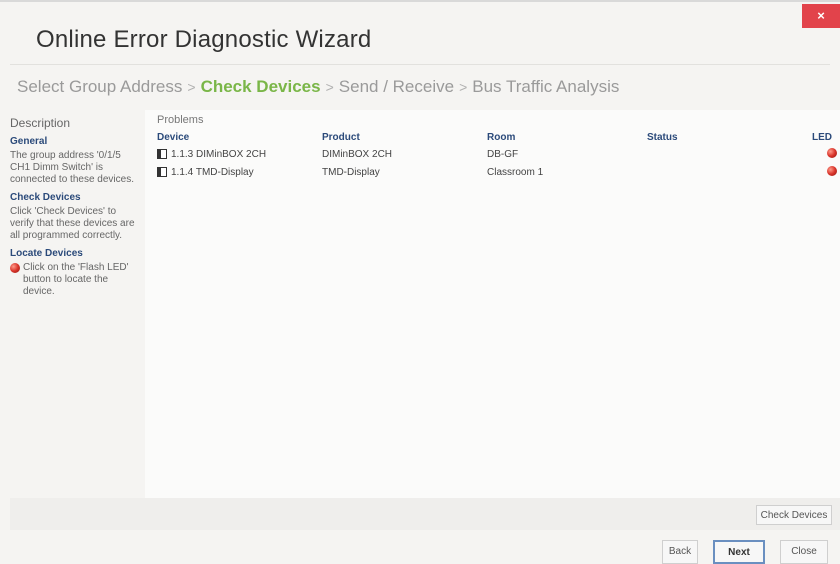 The height and width of the screenshot is (564, 840). I want to click on check-devices-button: Check Devices, so click(794, 515).